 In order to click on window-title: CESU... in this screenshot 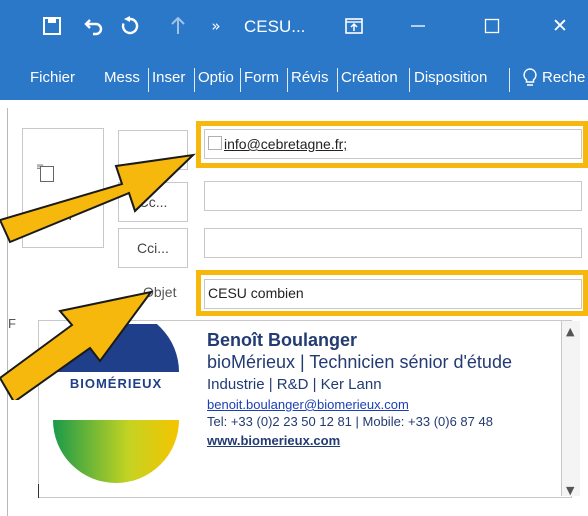, I will do `click(275, 26)`.